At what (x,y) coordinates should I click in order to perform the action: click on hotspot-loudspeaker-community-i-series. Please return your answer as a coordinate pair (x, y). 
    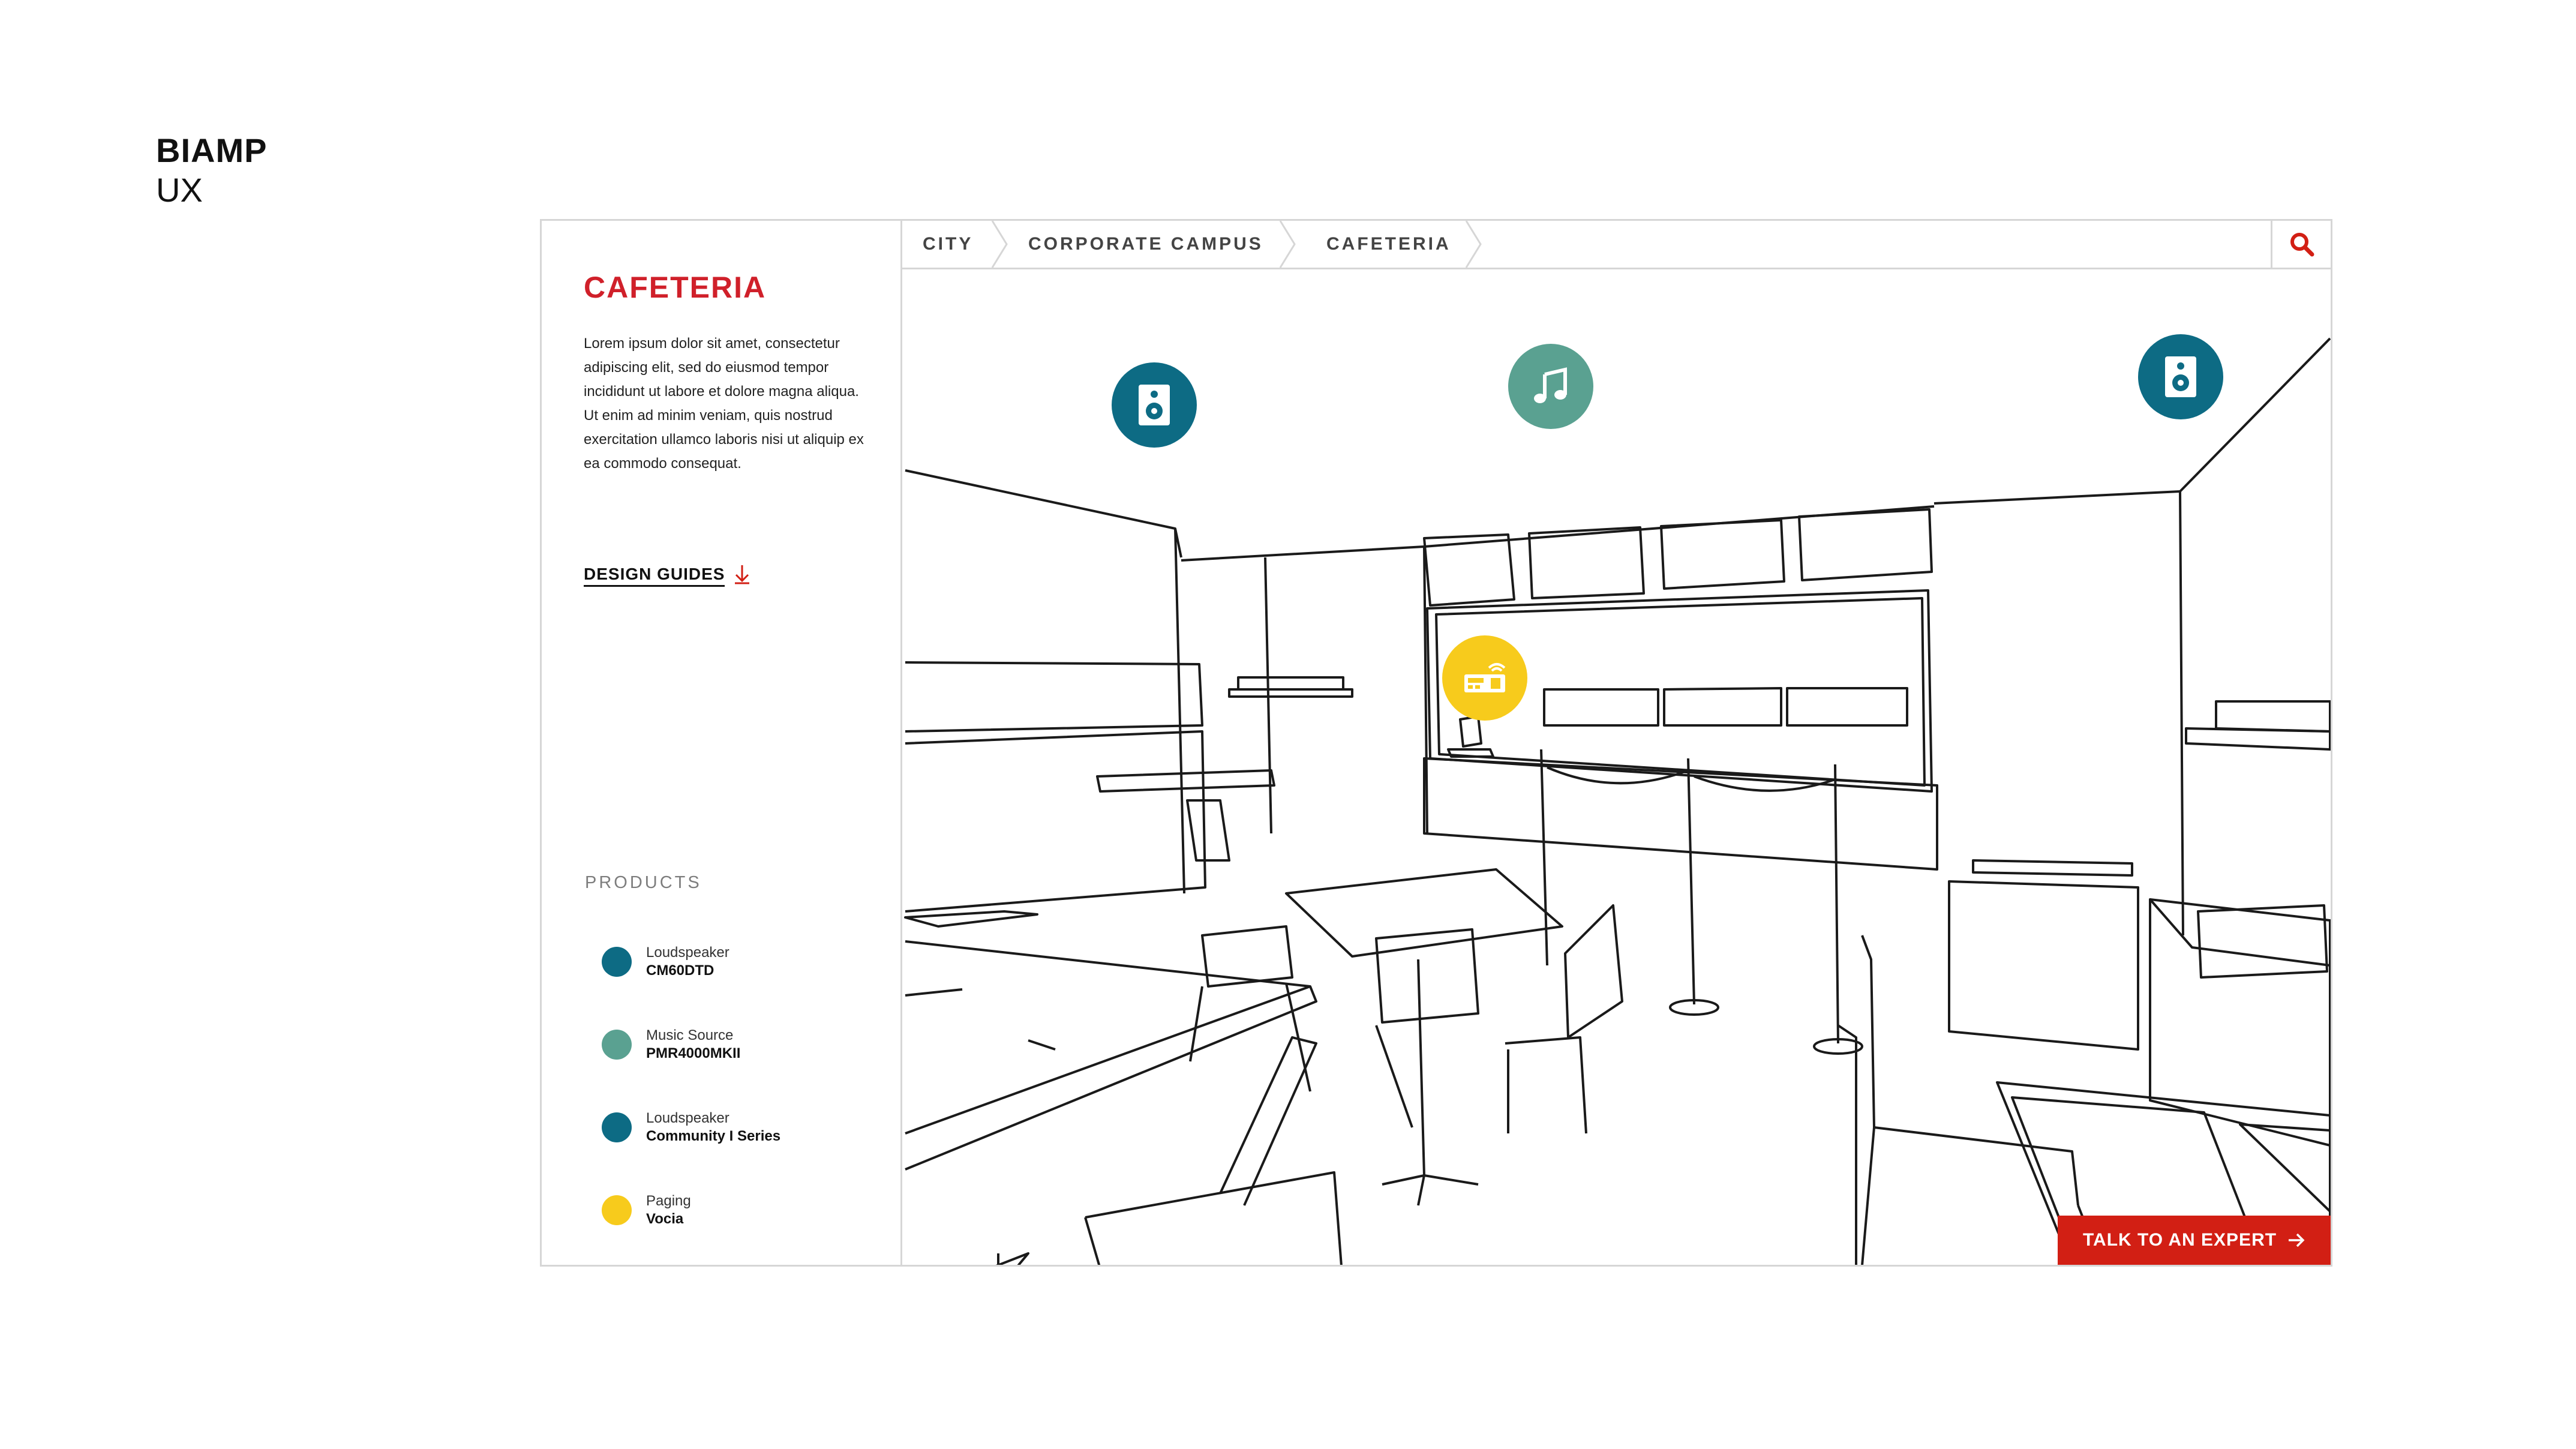
    Looking at the image, I should click on (2180, 376).